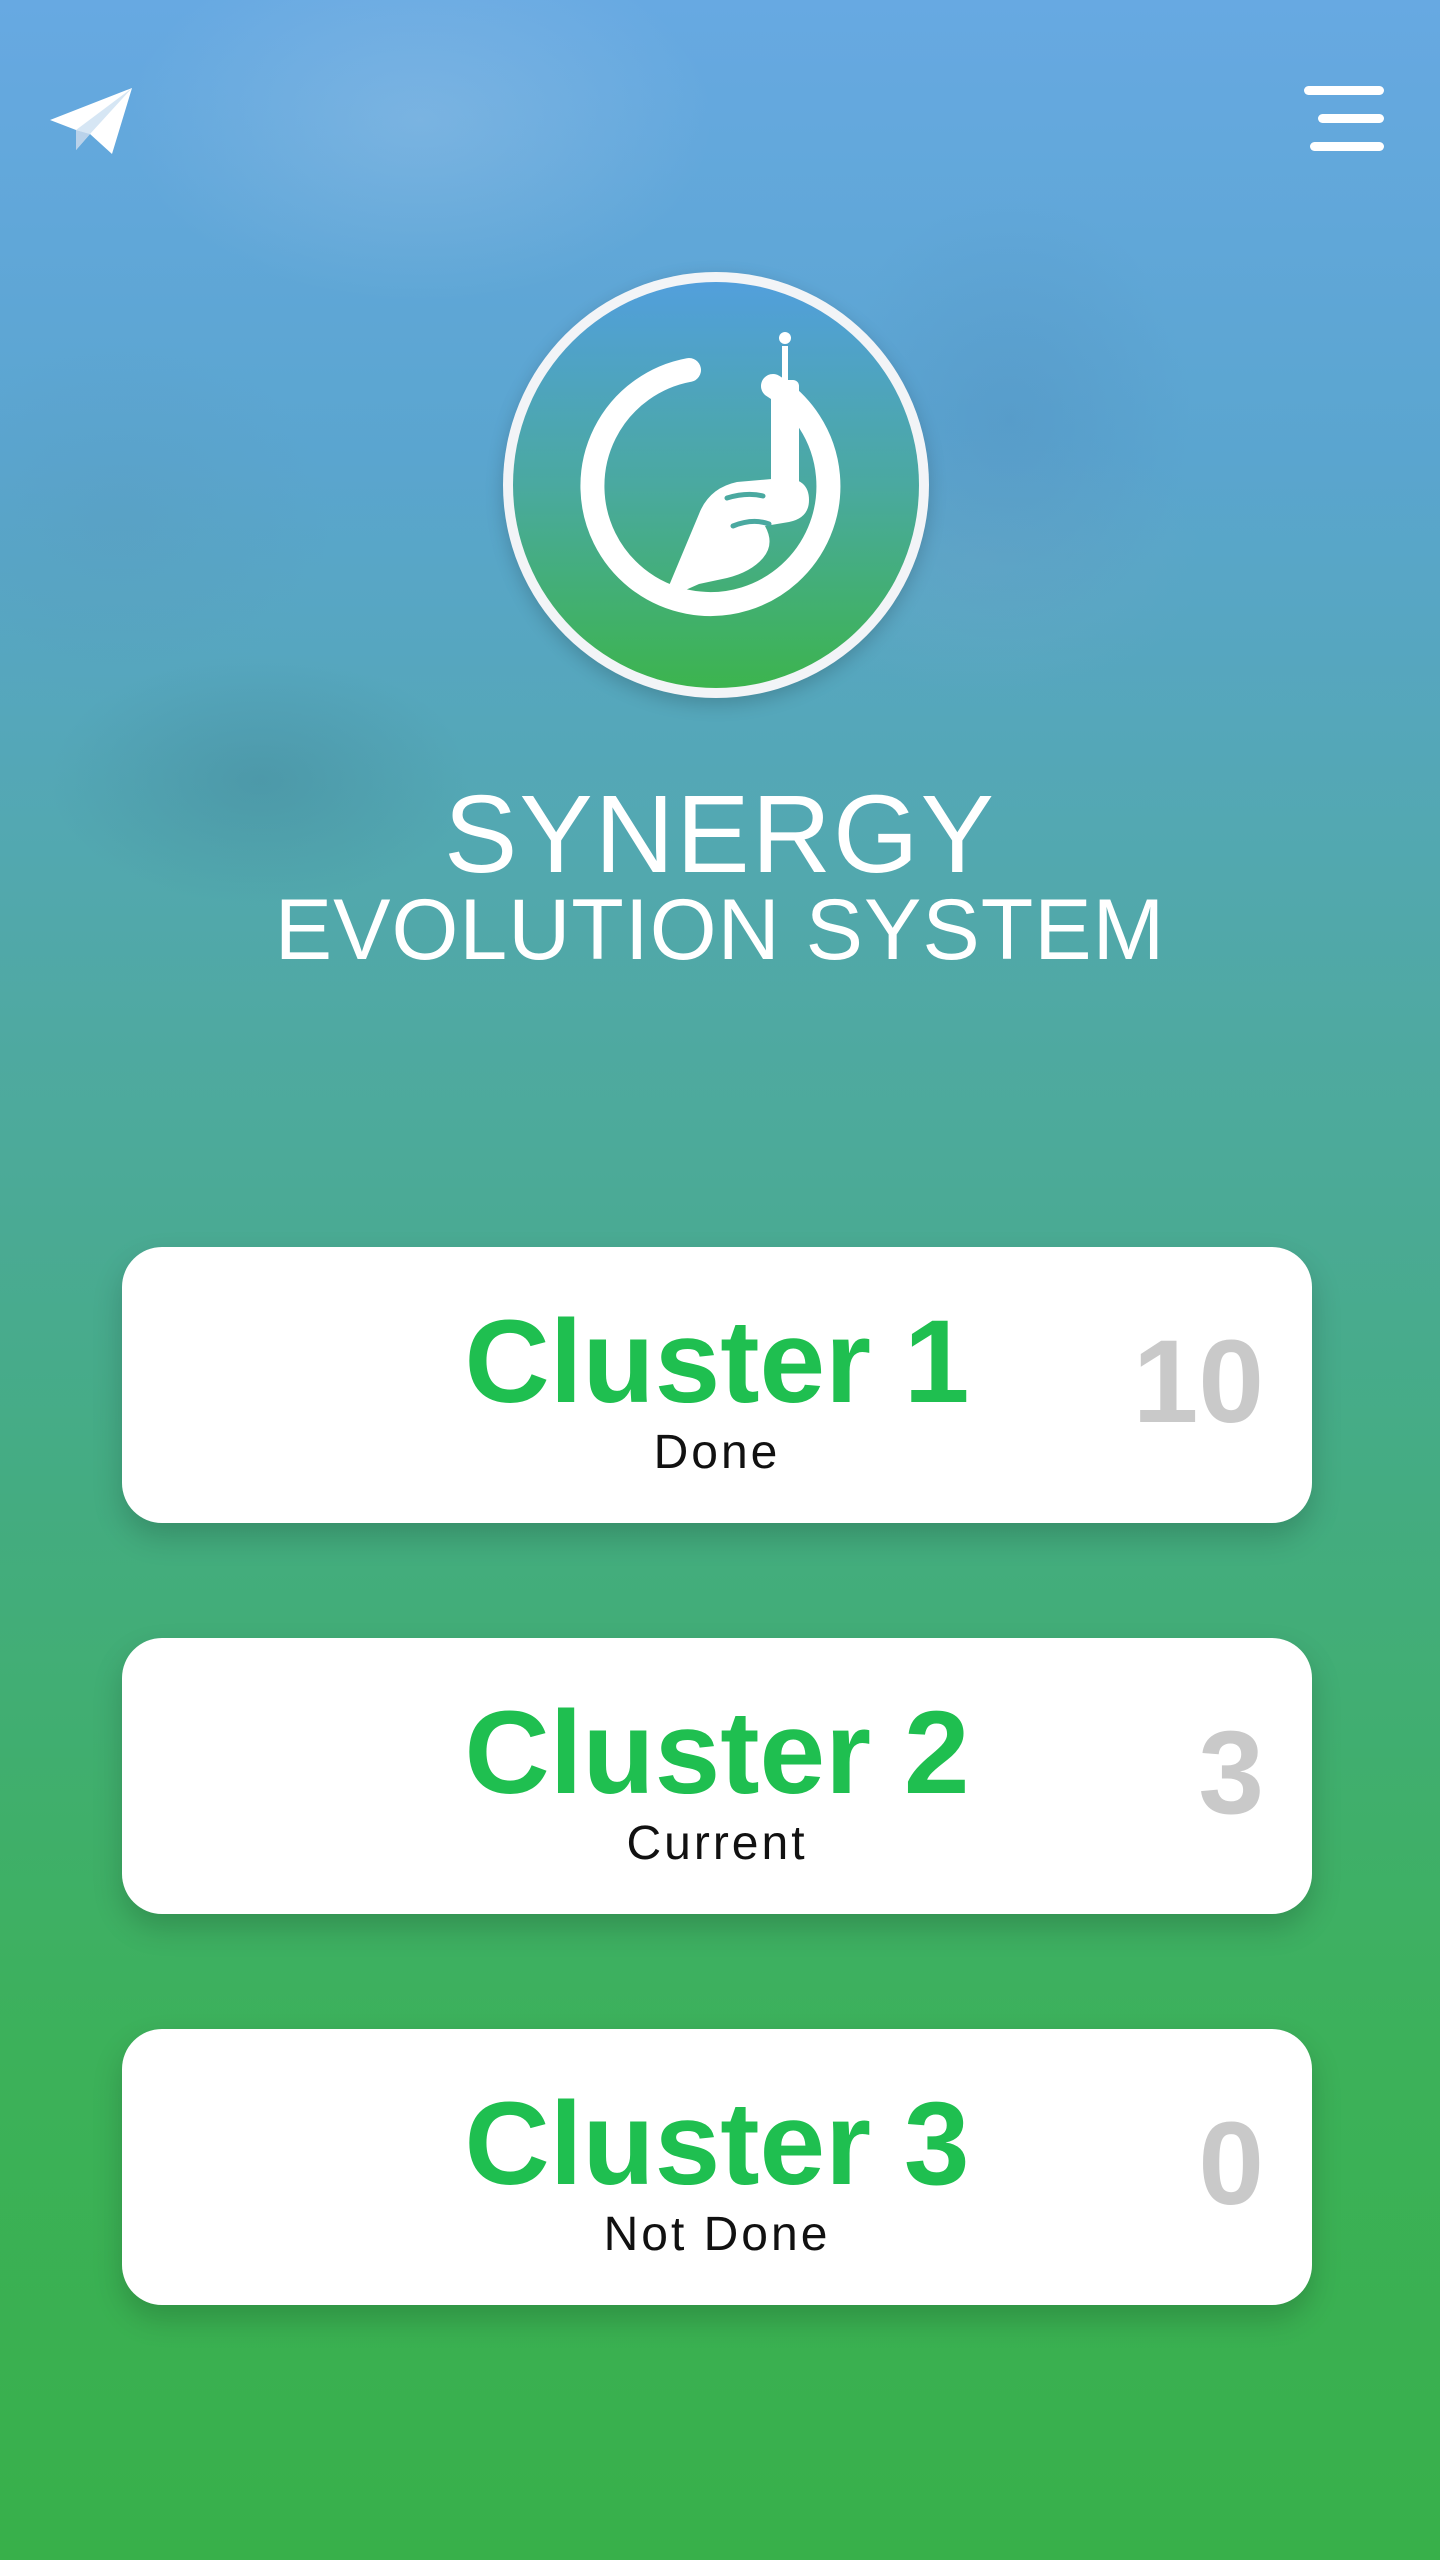 The height and width of the screenshot is (2560, 1440). Describe the element at coordinates (720, 930) in the screenshot. I see `brand-subtitle: EVOLUTION SYSTEM` at that location.